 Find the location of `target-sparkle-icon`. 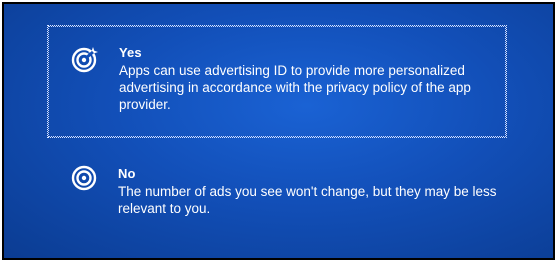

target-sparkle-icon is located at coordinates (85, 59).